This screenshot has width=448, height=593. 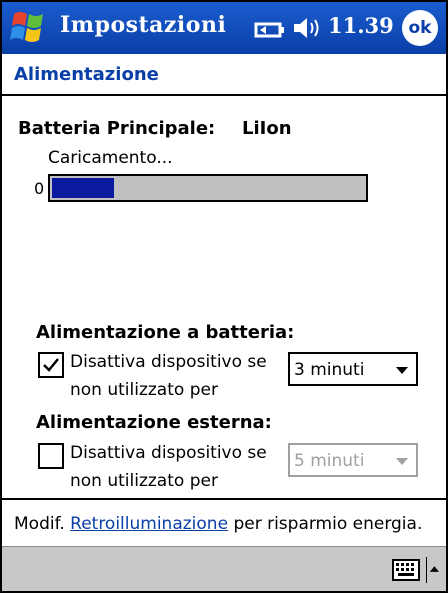 I want to click on battery-type: LiIon, so click(x=267, y=128).